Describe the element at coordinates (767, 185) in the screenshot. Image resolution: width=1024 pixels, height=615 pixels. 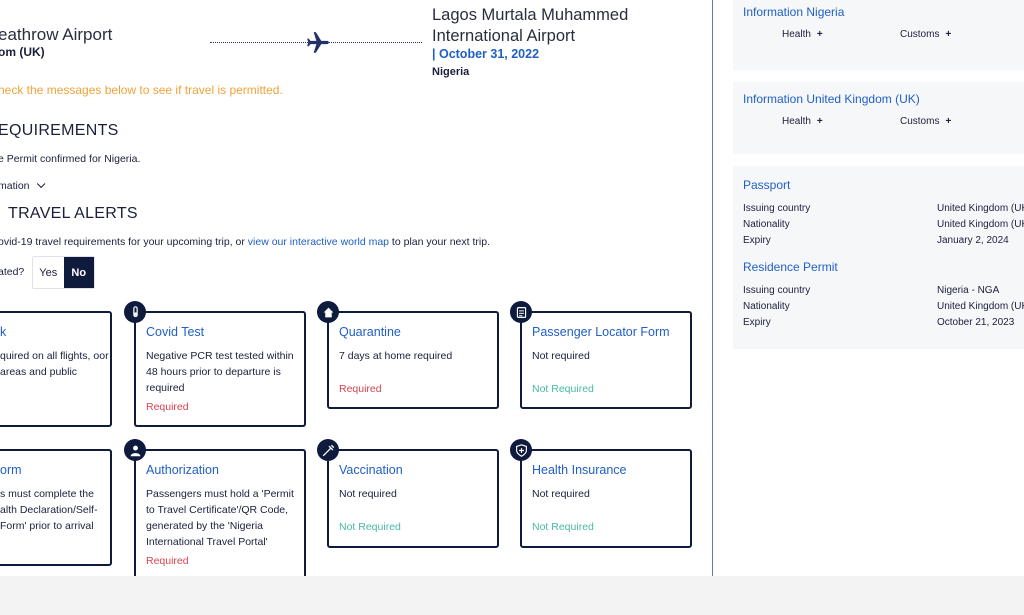
I see `passport-title: Passport` at that location.